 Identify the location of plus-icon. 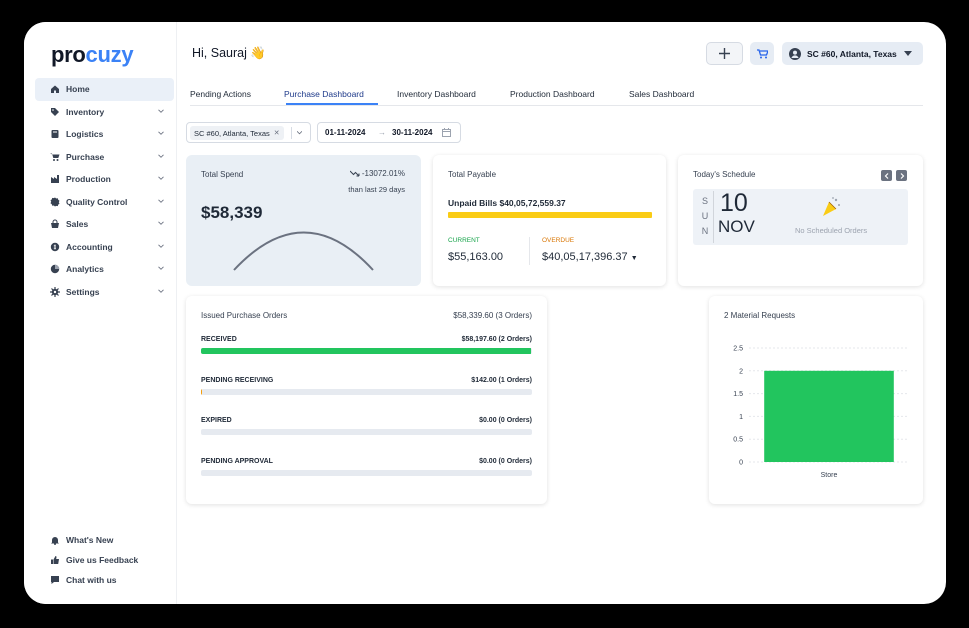
(724, 53).